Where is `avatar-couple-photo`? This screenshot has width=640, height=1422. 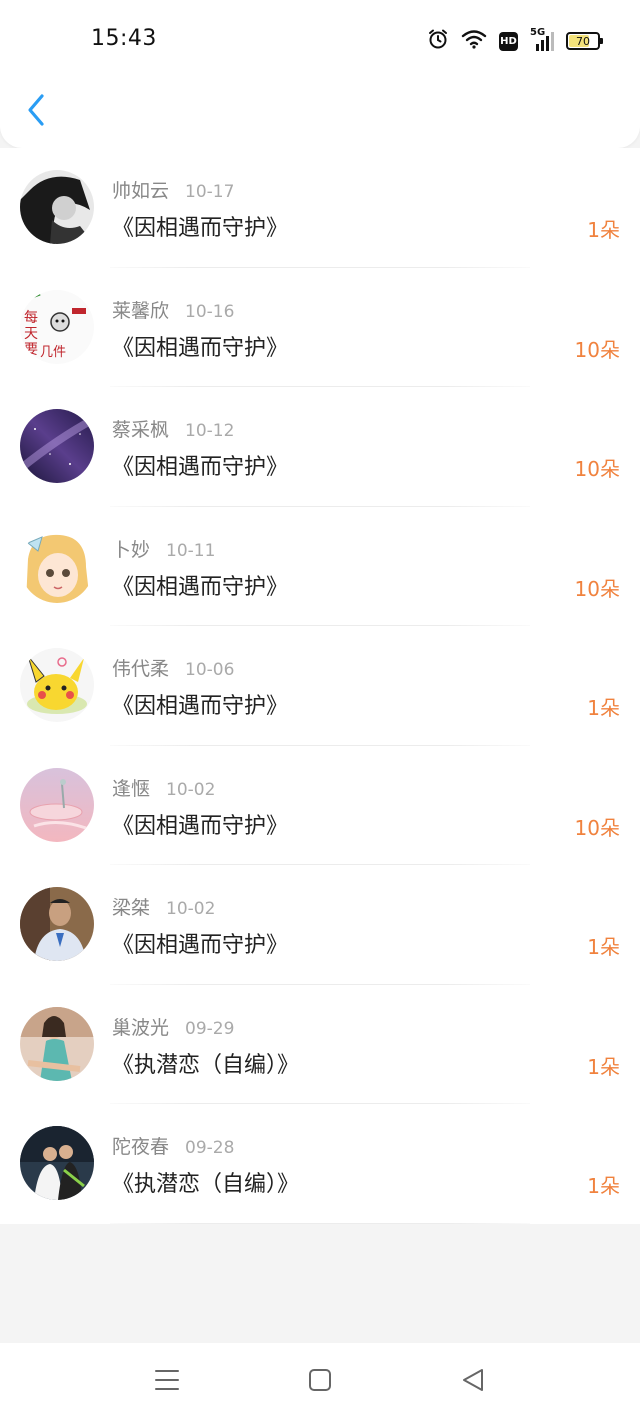 avatar-couple-photo is located at coordinates (57, 1163).